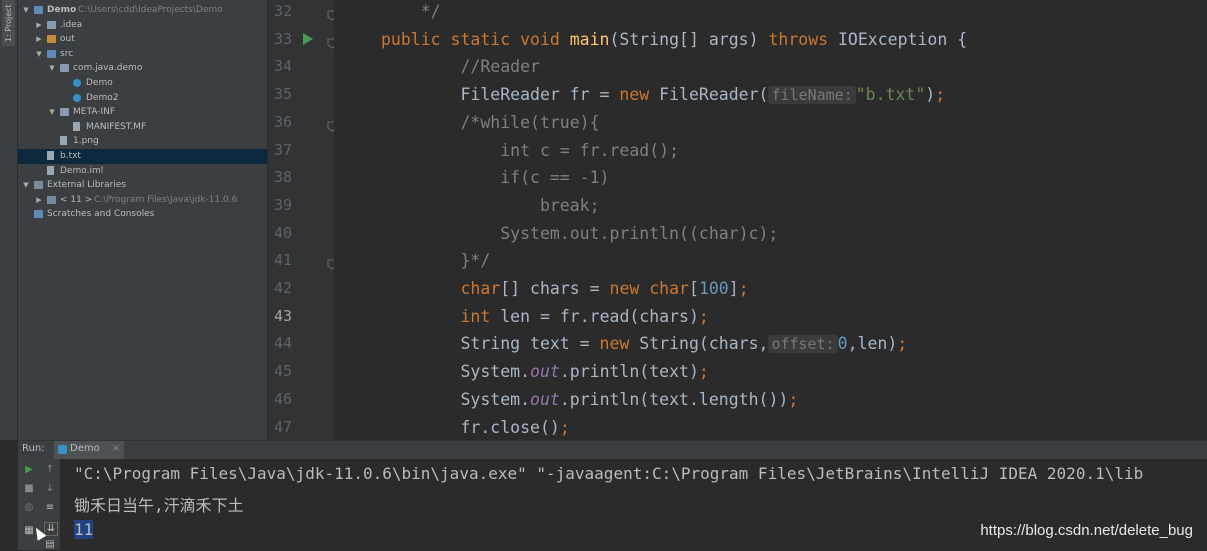 This screenshot has height=551, width=1207. Describe the element at coordinates (51, 529) in the screenshot. I see `scroll-to-end-icon: ⇊` at that location.